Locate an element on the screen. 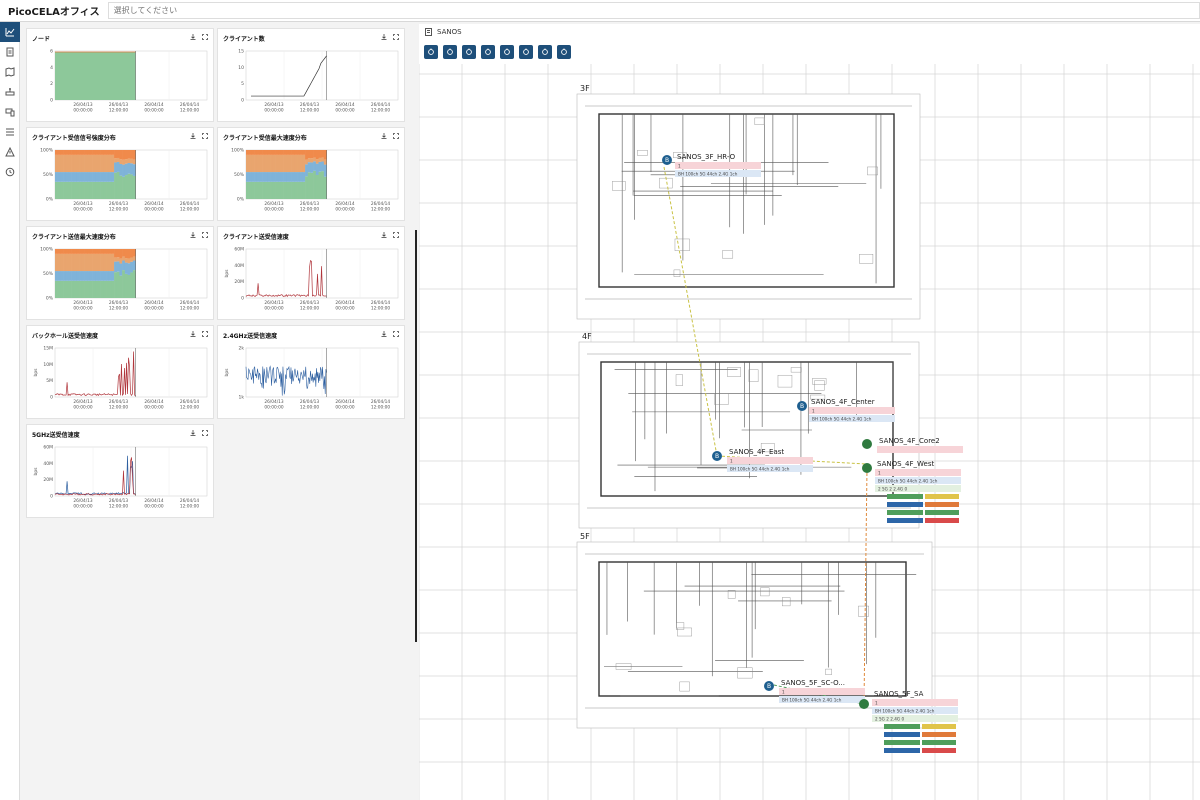 The width and height of the screenshot is (1200, 800). y-tick-label: 0% is located at coordinates (50, 299).